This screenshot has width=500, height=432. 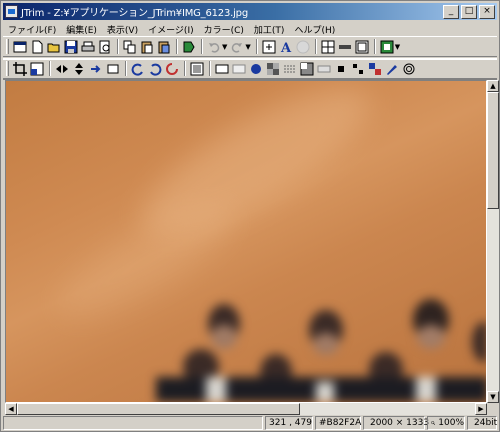 I want to click on vertical-scrollbar: ▲ ▼, so click(x=493, y=241).